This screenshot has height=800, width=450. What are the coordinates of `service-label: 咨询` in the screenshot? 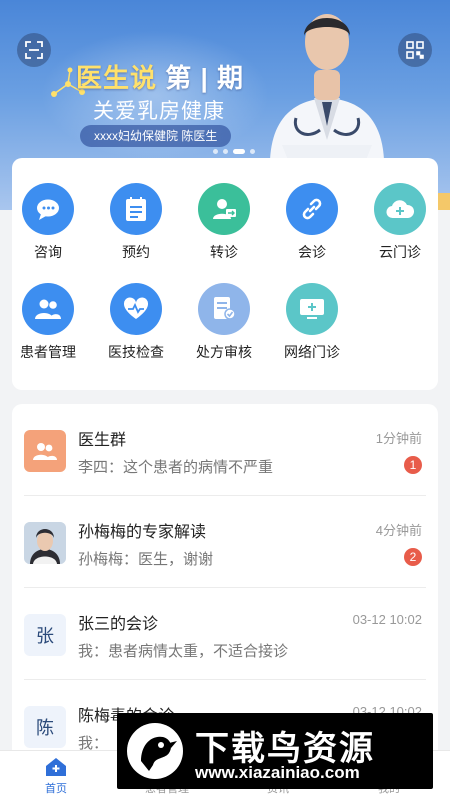 It's located at (48, 252).